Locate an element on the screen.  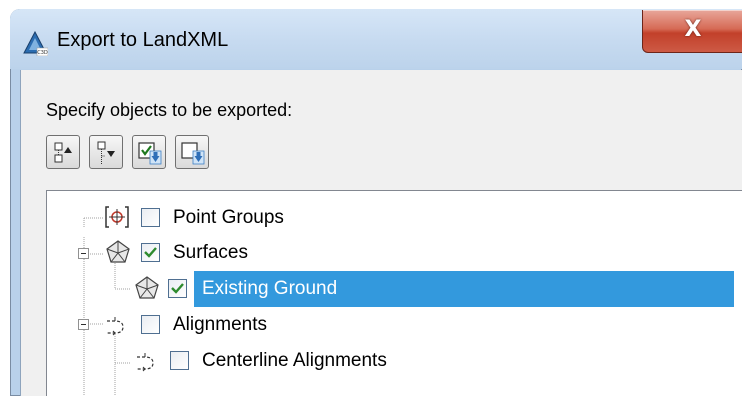
surfaces-checkbox is located at coordinates (150, 252).